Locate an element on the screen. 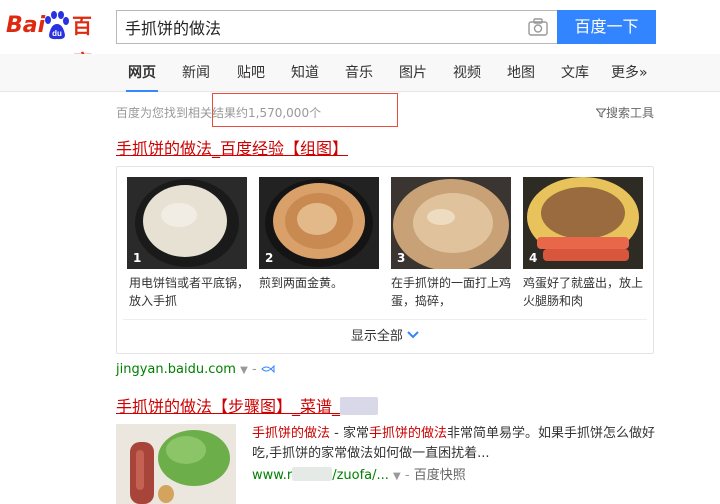 The height and width of the screenshot is (504, 720). step1-photo is located at coordinates (187, 223).